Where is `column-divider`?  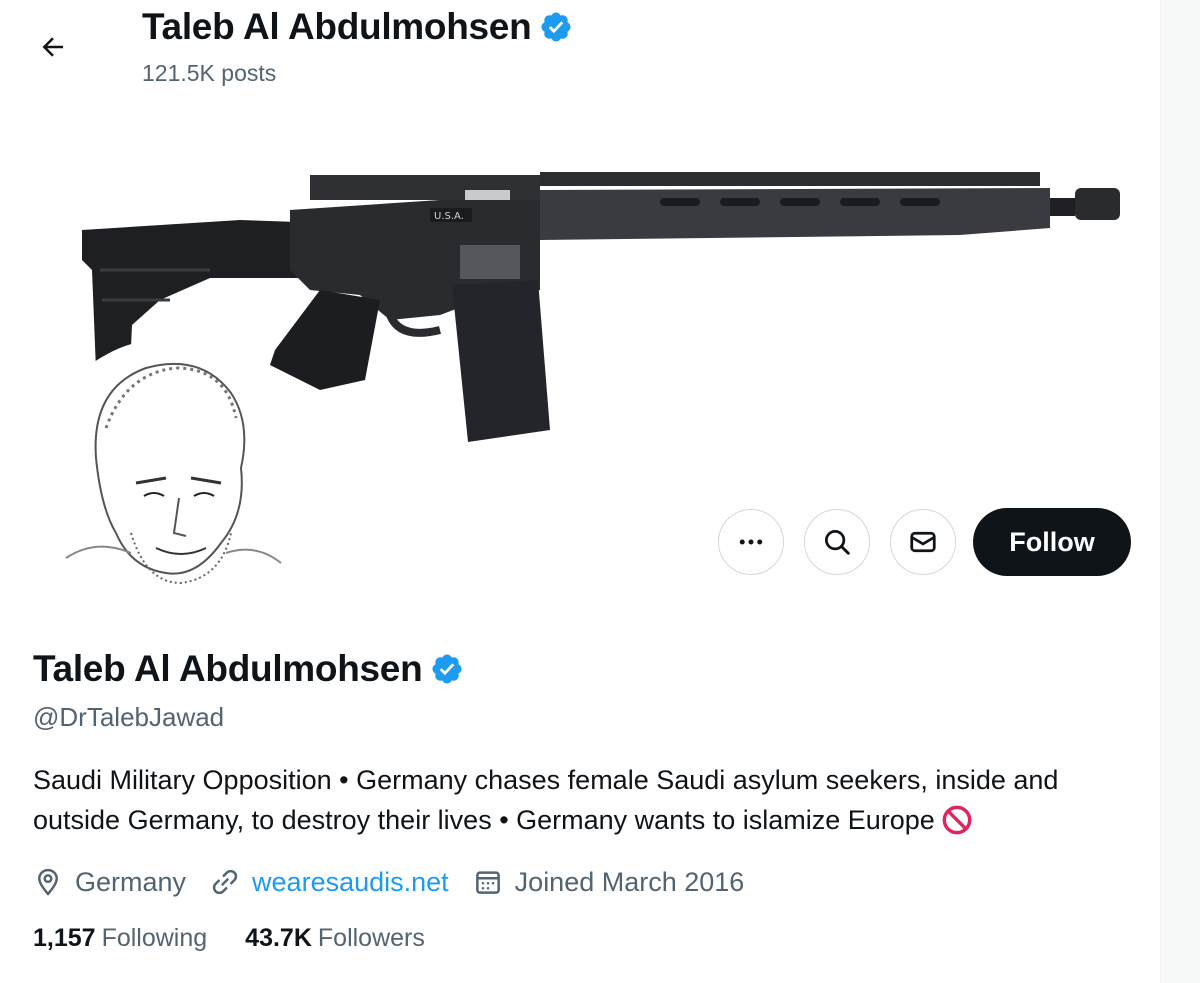
column-divider is located at coordinates (1160, 491).